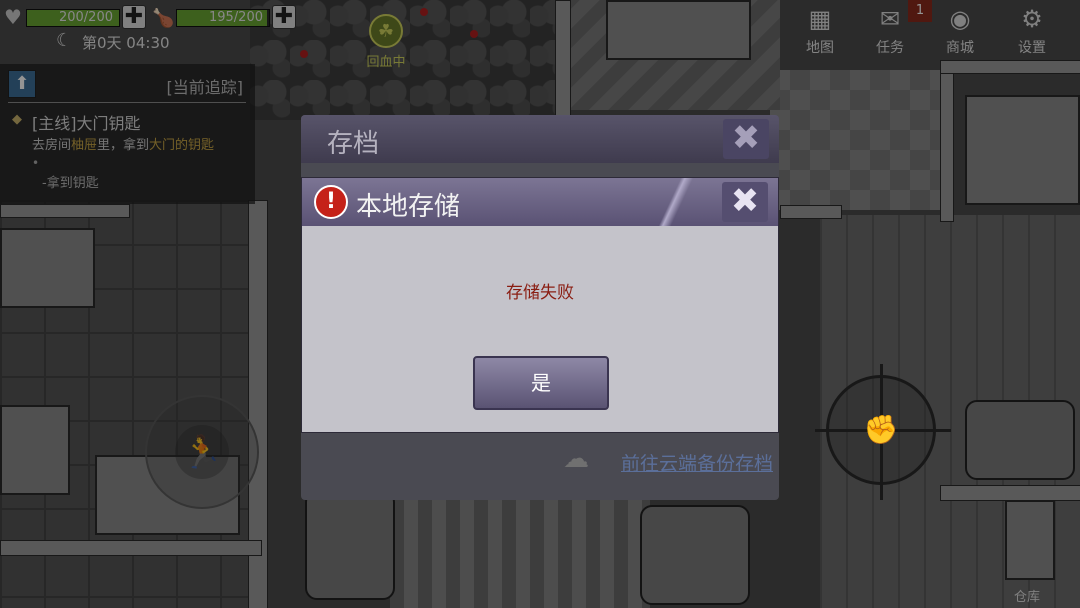 The image size is (1080, 608). Describe the element at coordinates (881, 429) in the screenshot. I see `fist-icon: ✊` at that location.